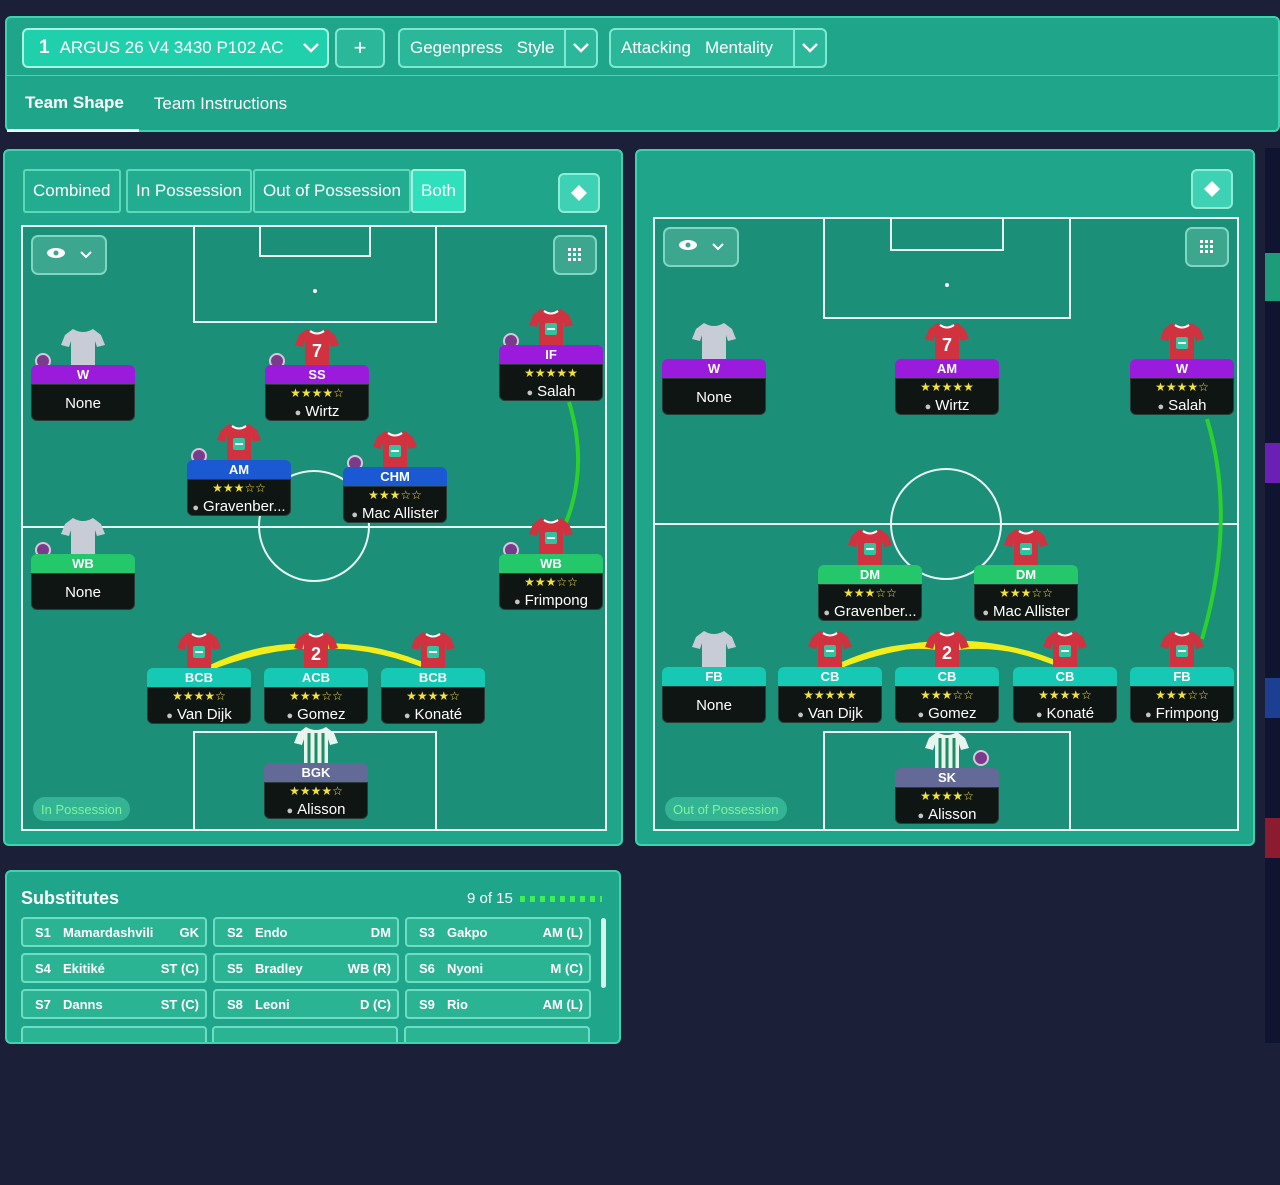  Describe the element at coordinates (306, 968) in the screenshot. I see `substitute-item: S5 Bradley WB (R)` at that location.